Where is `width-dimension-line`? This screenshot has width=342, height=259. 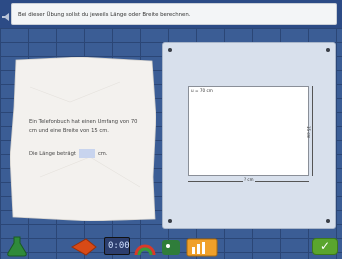
width-dimension-line is located at coordinates (314, 131).